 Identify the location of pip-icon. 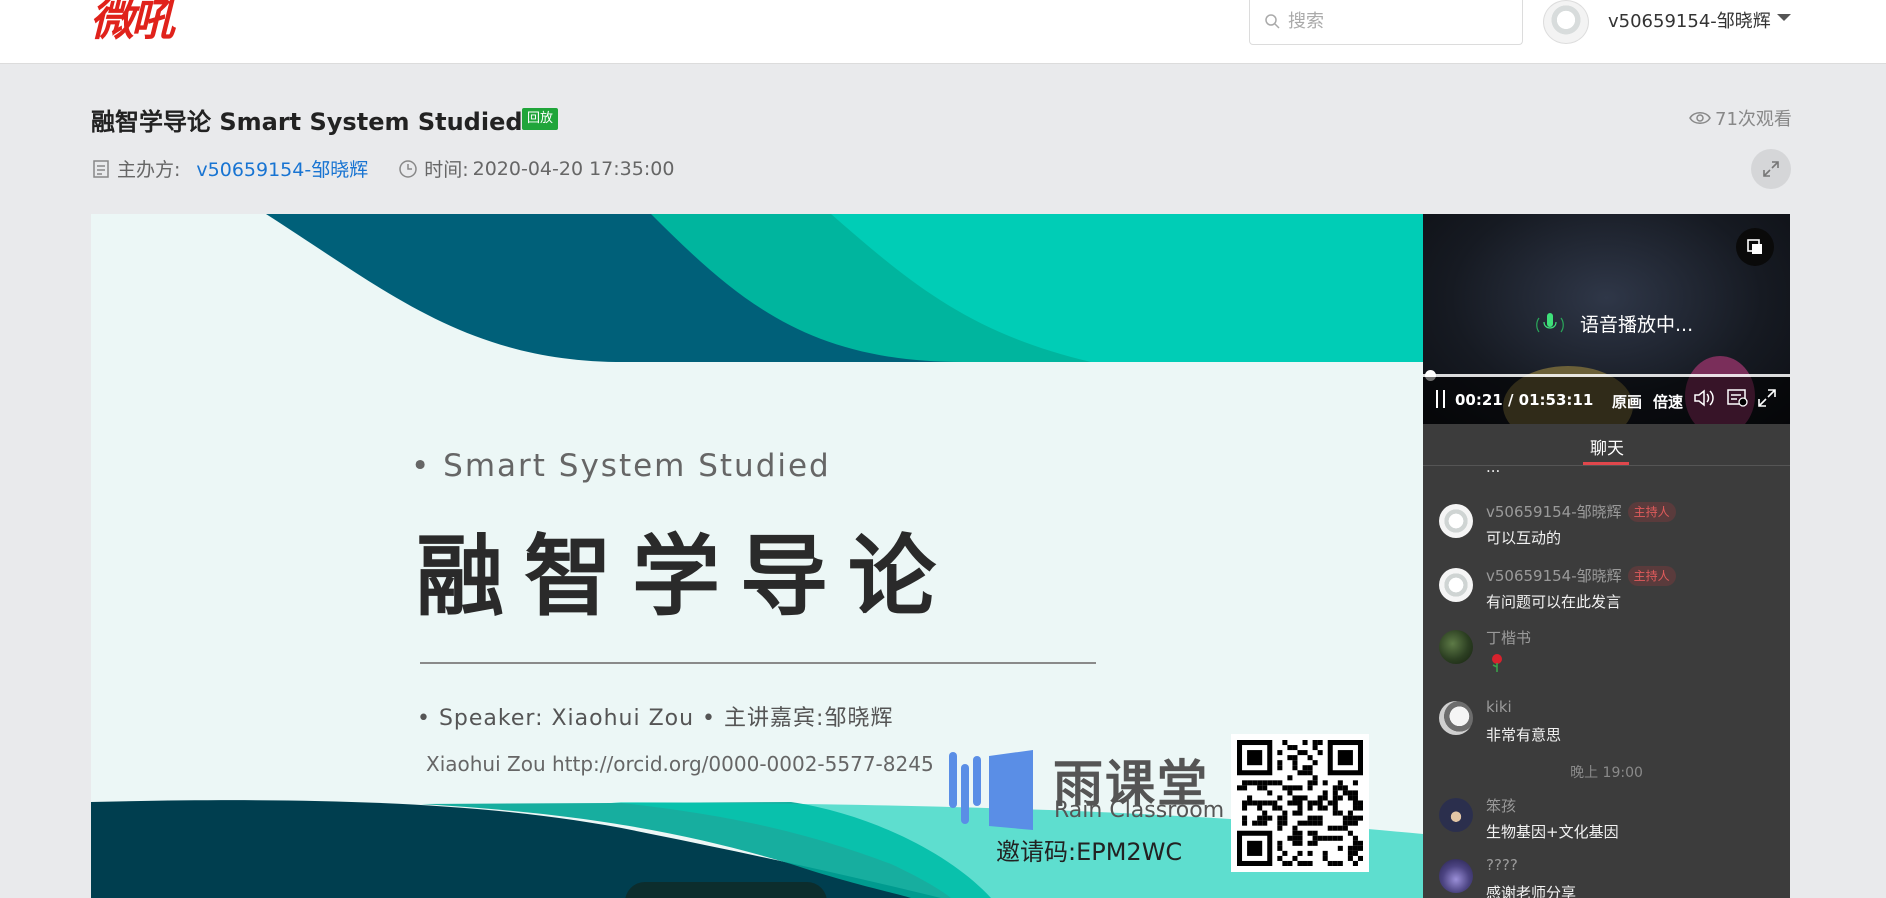
(1754, 246).